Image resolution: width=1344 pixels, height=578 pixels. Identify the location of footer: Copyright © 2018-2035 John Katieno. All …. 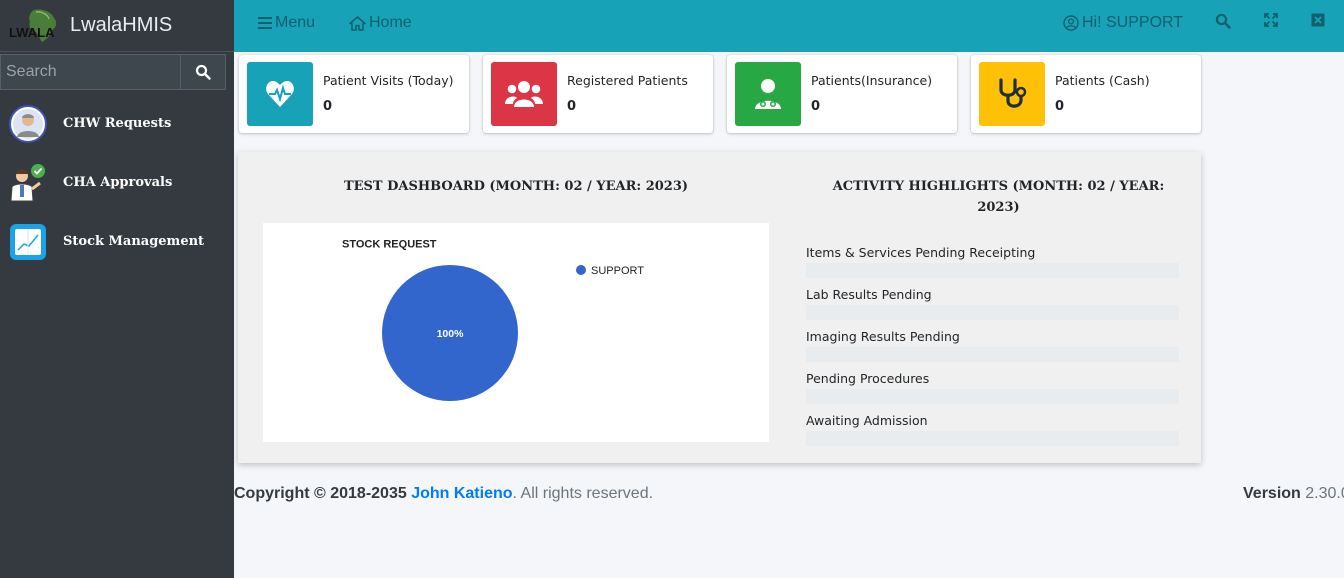
(789, 530).